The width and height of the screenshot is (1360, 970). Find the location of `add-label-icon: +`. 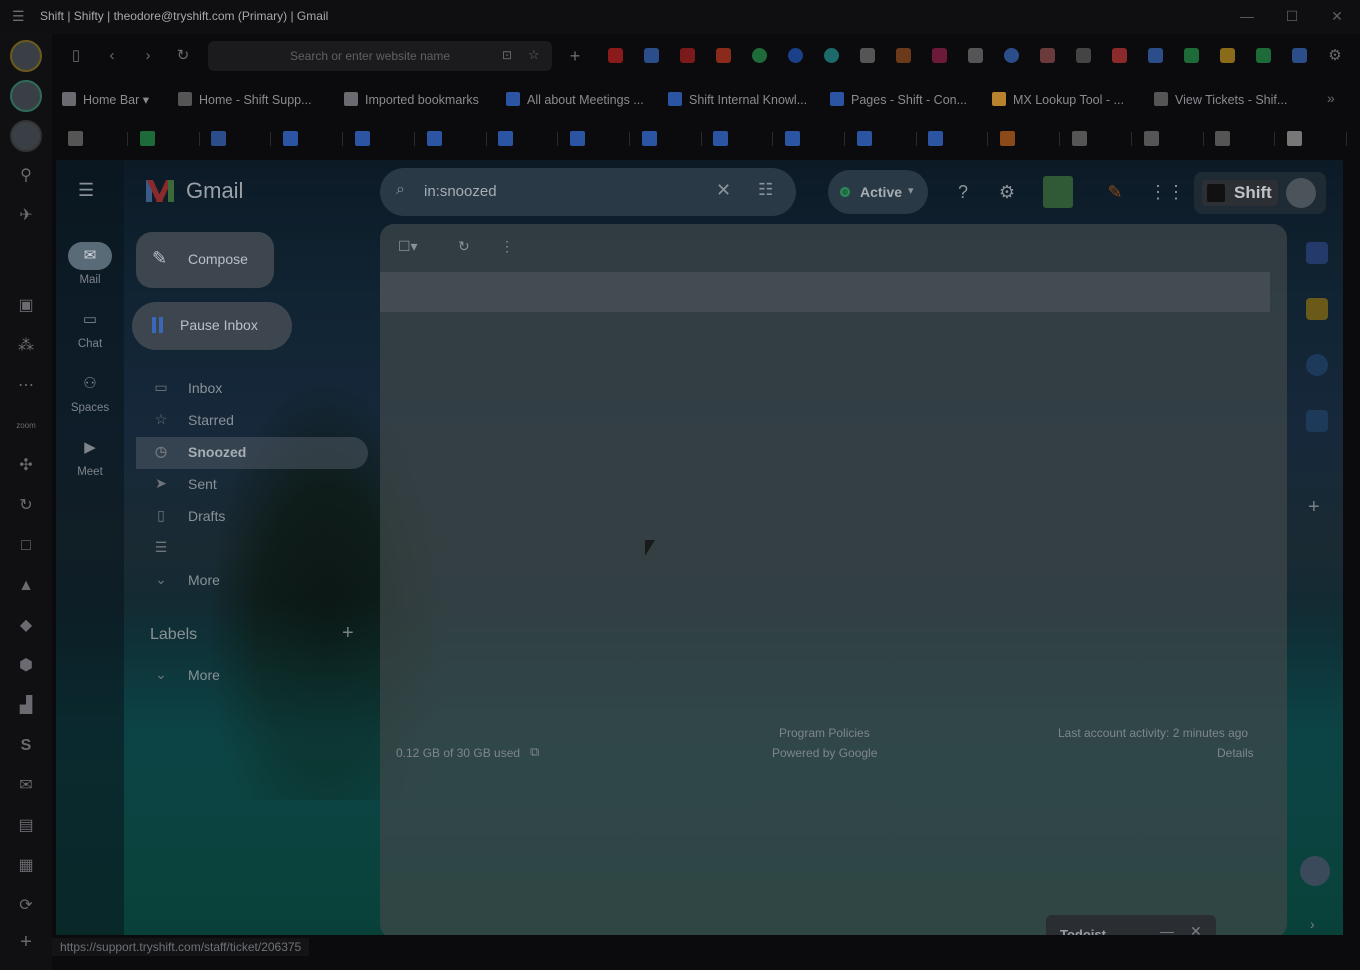

add-label-icon: + is located at coordinates (348, 633).